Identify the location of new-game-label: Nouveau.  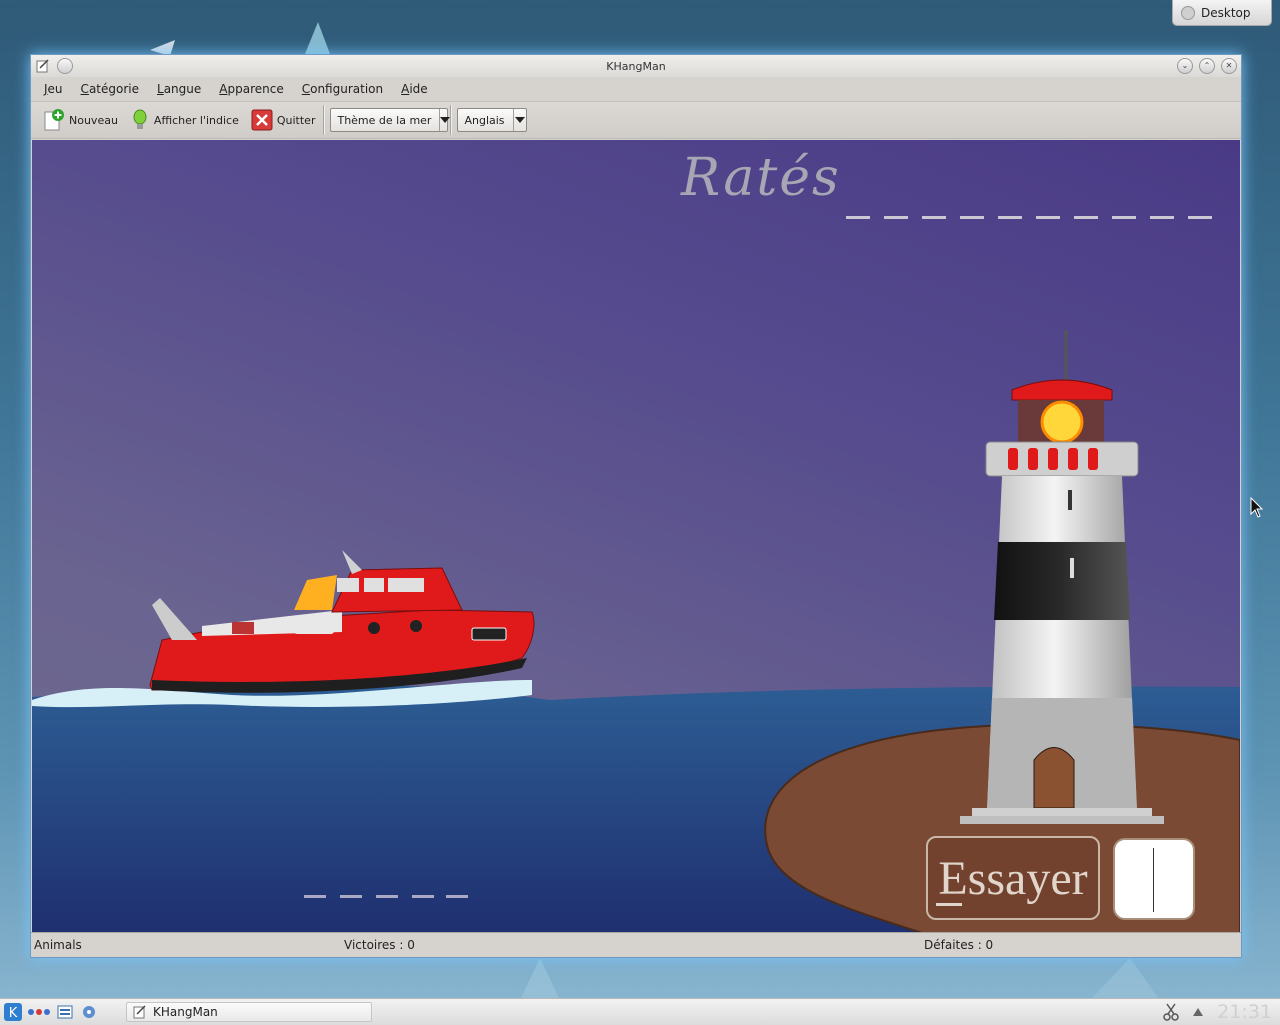
(93, 120).